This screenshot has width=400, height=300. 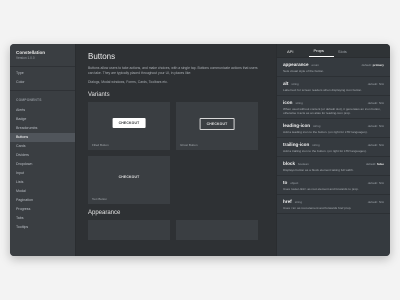 I want to click on prop-description: Sets visual style of the button., so click(x=304, y=71).